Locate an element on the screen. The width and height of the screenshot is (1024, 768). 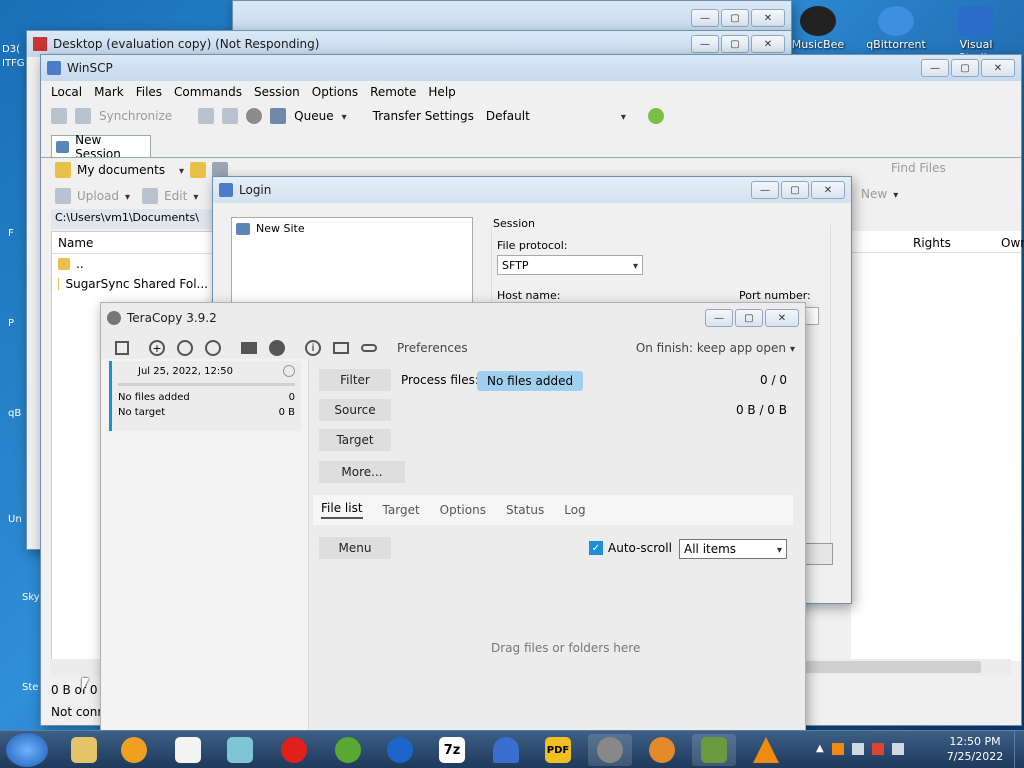
add-icon: + is located at coordinates (157, 348).